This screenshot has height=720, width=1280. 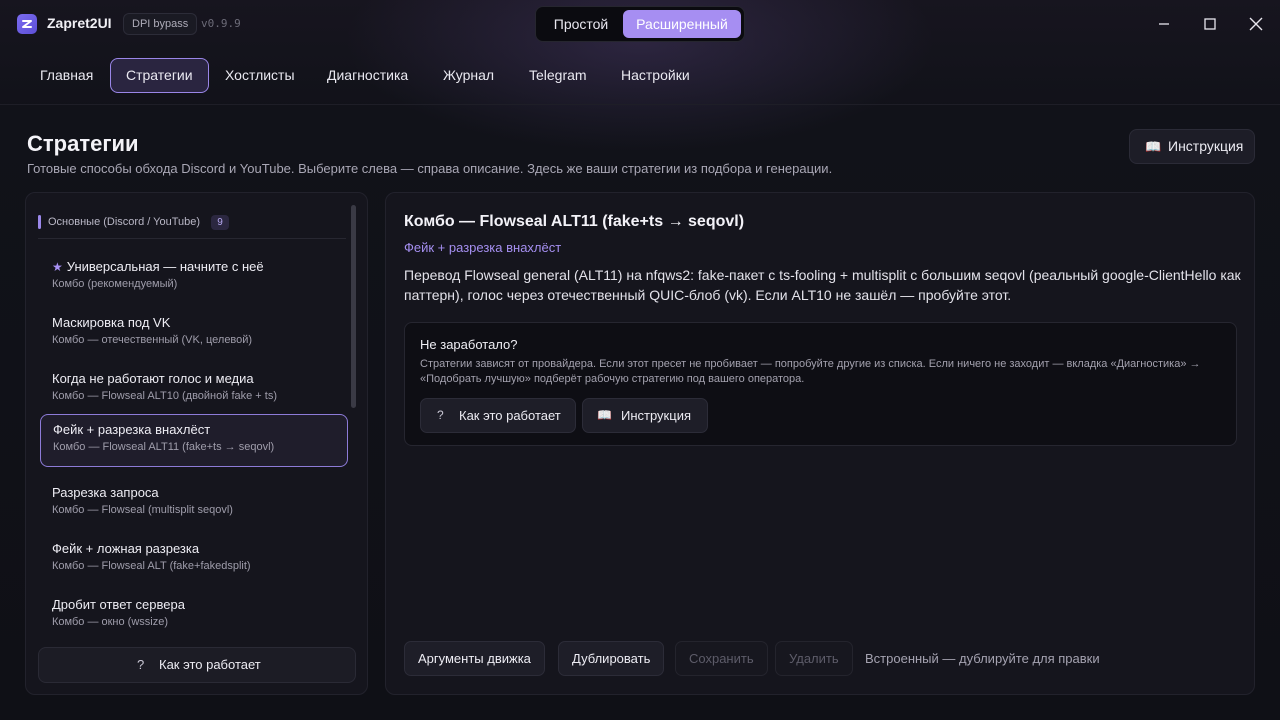 I want to click on how-it-works-button: ? Как это работает, so click(x=197, y=665).